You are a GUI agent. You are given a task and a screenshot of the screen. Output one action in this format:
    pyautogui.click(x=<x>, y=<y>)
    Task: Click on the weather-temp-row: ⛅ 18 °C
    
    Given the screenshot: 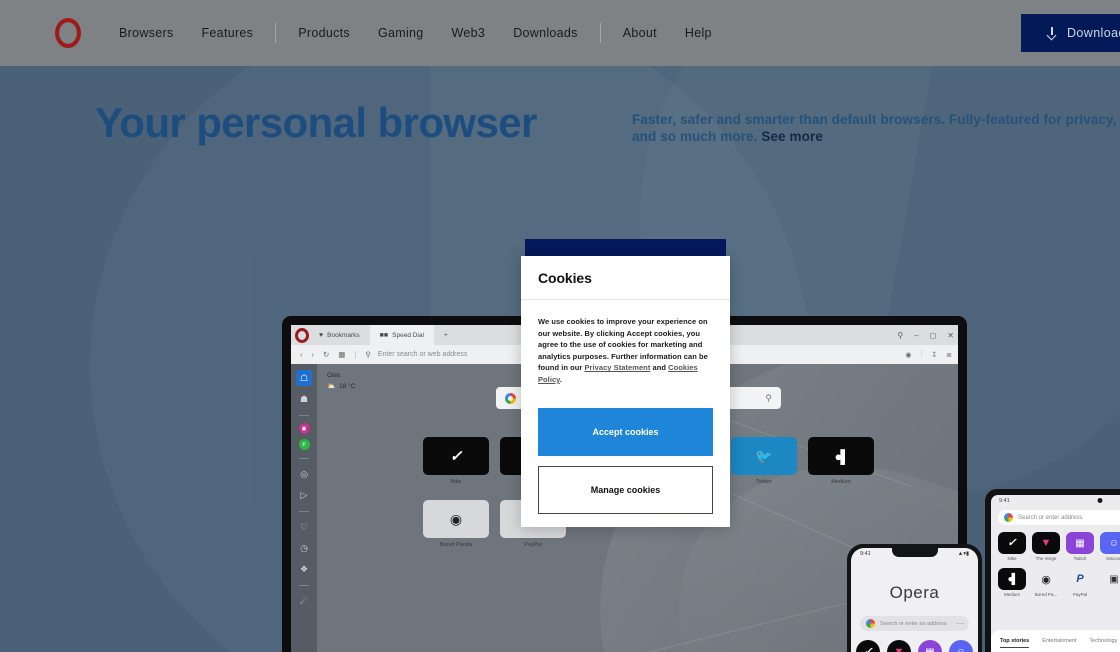 What is the action you would take?
    pyautogui.click(x=341, y=386)
    